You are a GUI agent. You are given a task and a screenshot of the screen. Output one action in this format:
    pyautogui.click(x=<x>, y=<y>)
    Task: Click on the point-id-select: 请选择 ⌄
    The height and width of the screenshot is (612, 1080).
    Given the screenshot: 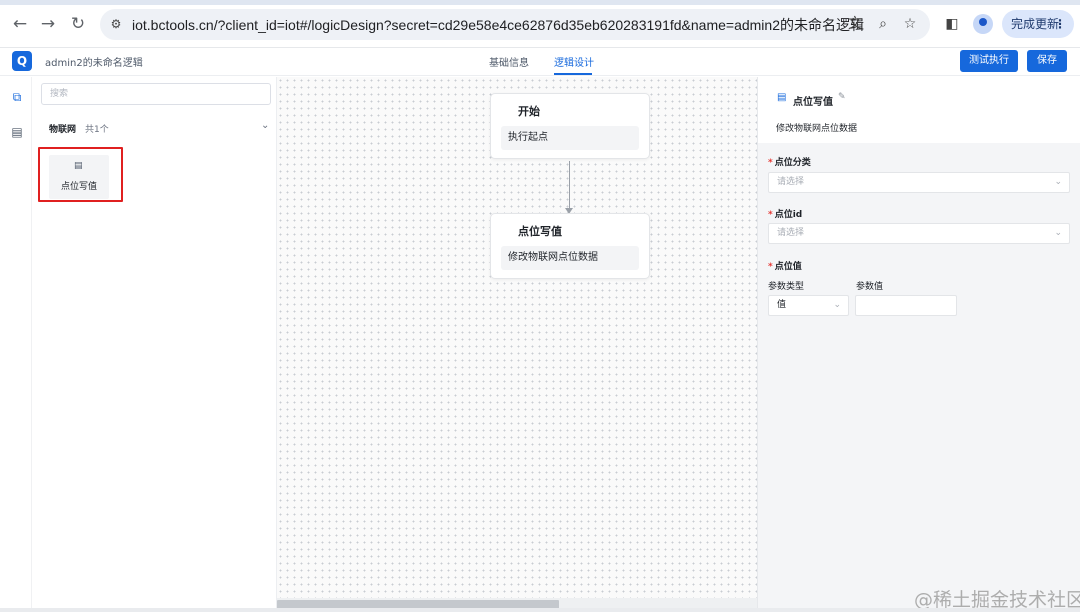 What is the action you would take?
    pyautogui.click(x=919, y=233)
    